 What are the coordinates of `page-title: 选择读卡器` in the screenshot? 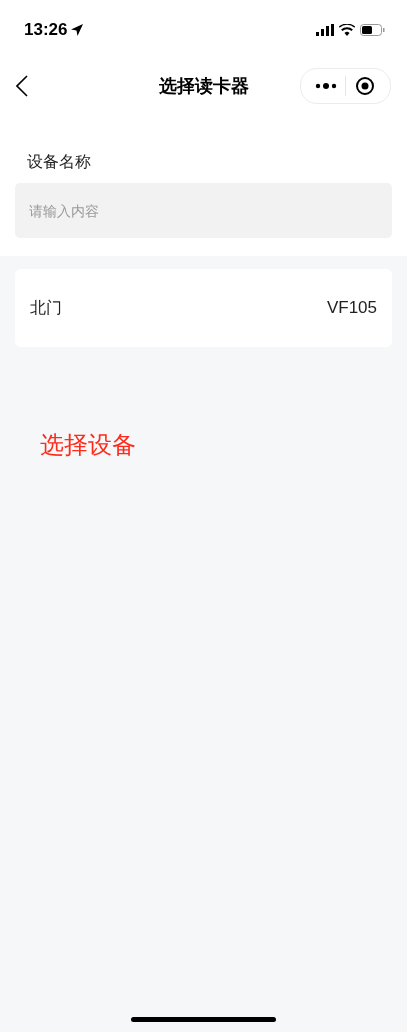 It's located at (203, 86).